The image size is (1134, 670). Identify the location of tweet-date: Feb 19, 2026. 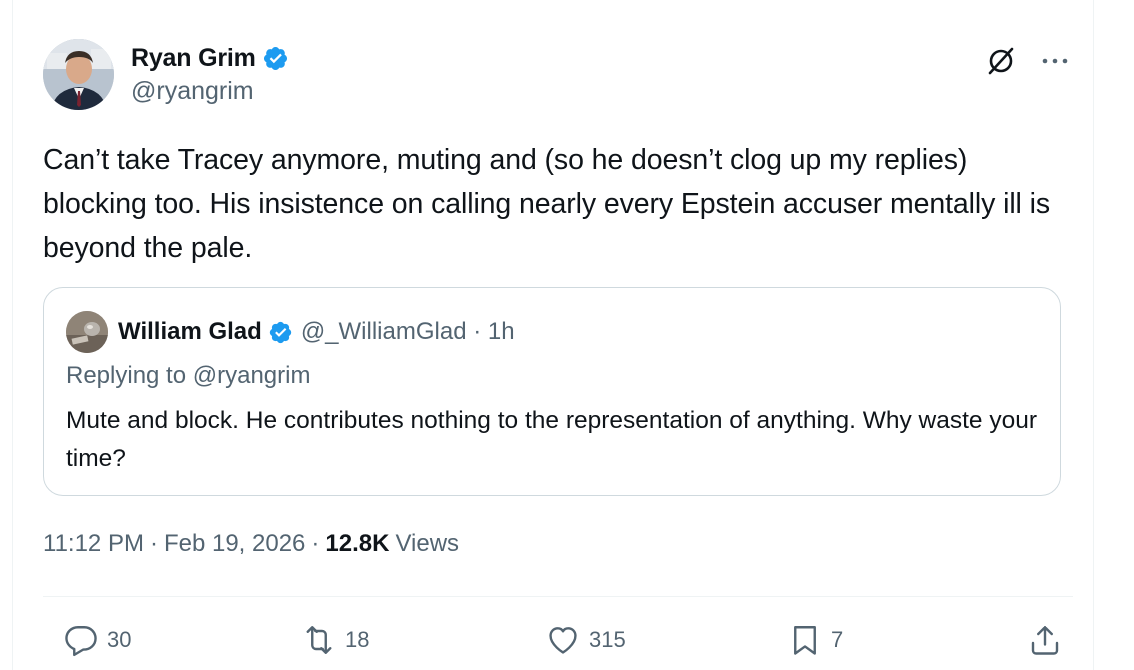
(234, 544).